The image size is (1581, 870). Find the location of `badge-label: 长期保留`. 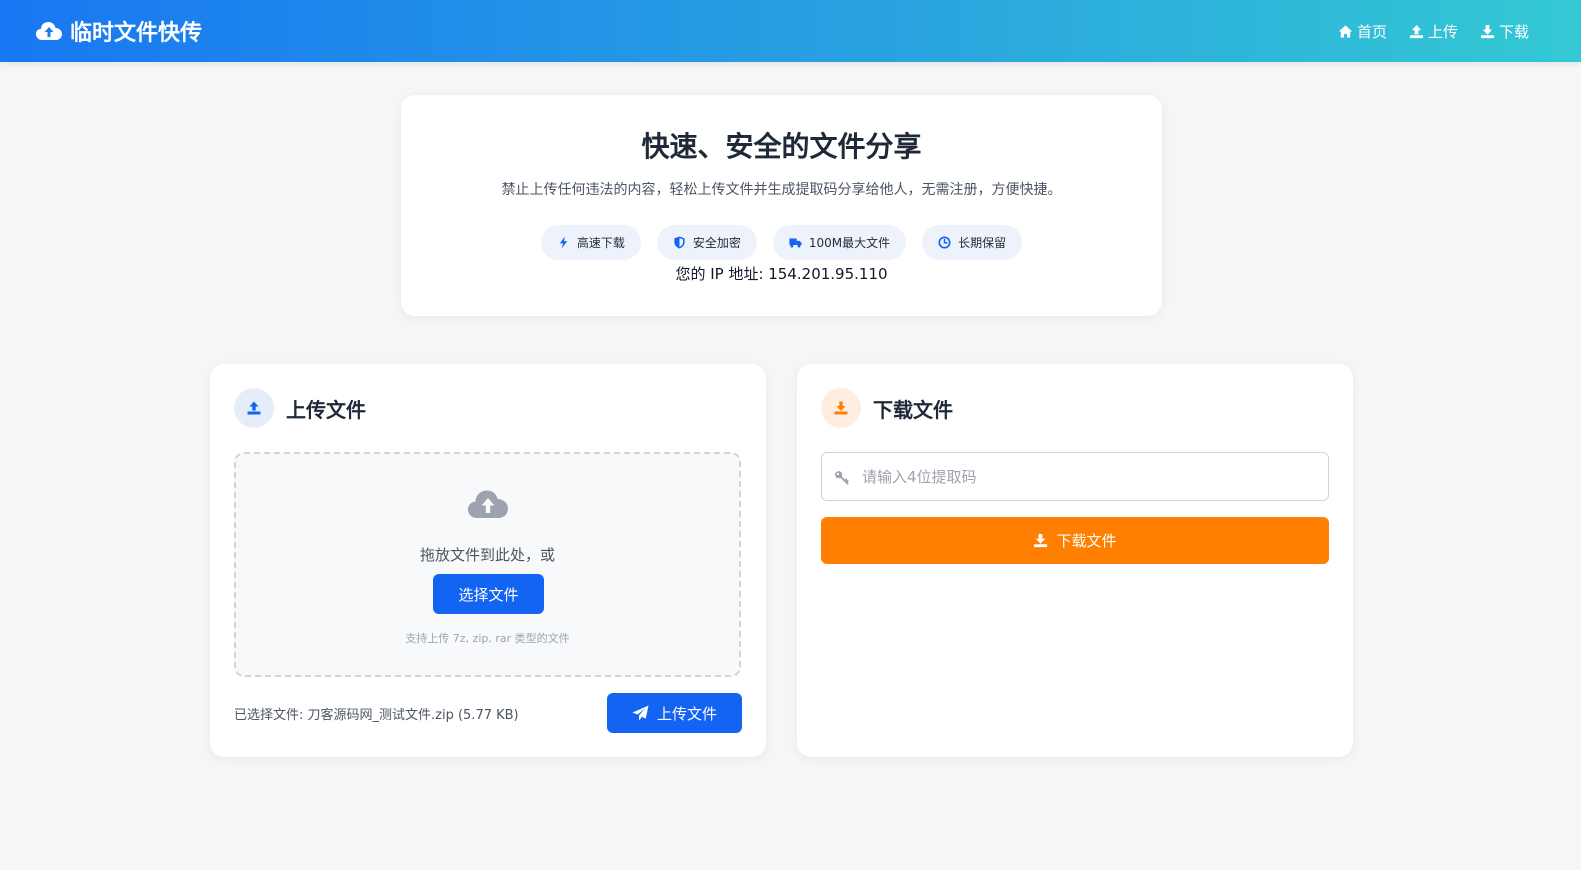

badge-label: 长期保留 is located at coordinates (982, 243).